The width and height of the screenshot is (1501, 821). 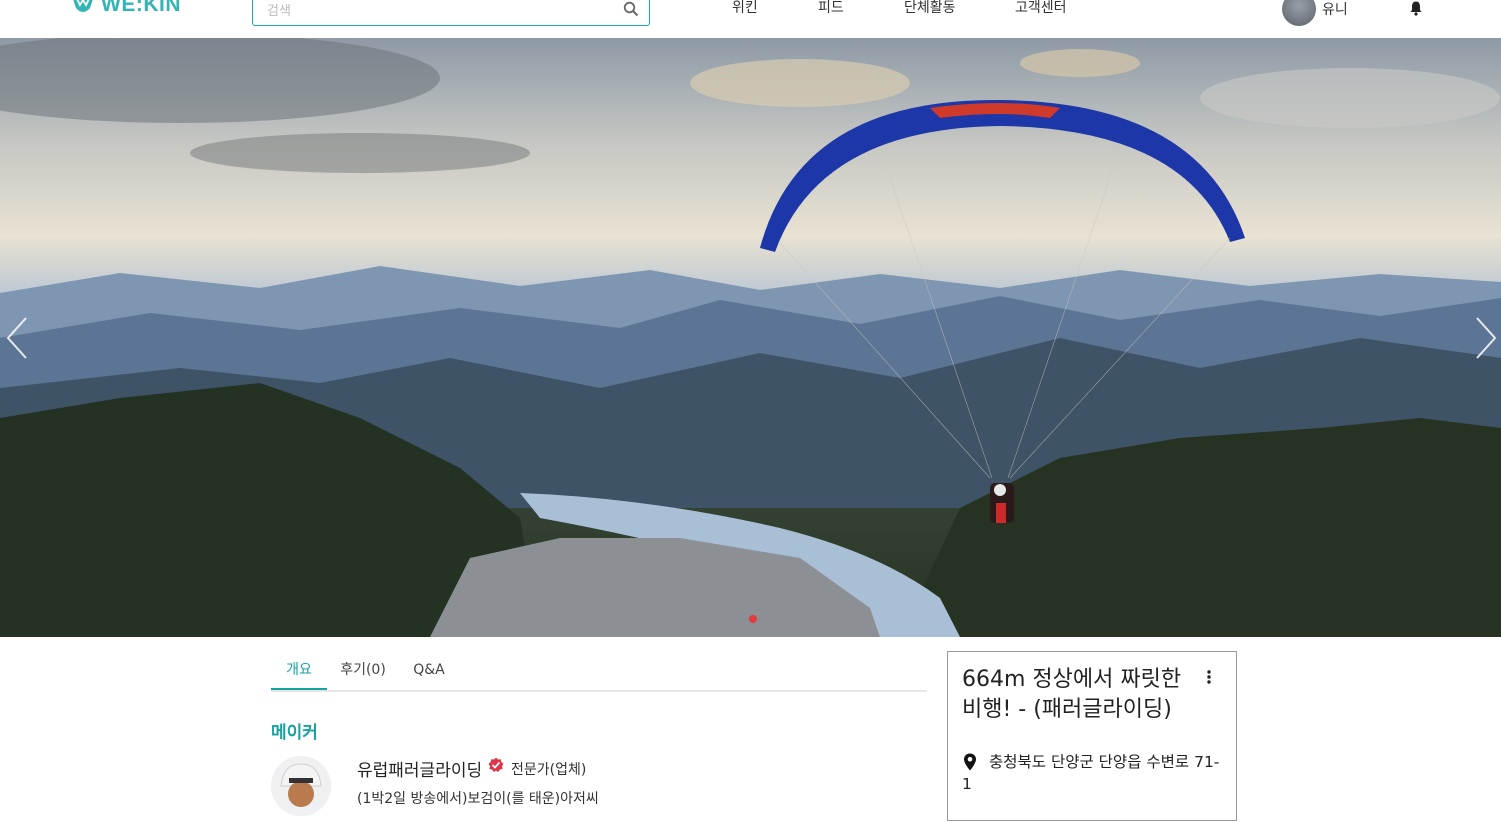 I want to click on maker-photo, so click(x=301, y=786).